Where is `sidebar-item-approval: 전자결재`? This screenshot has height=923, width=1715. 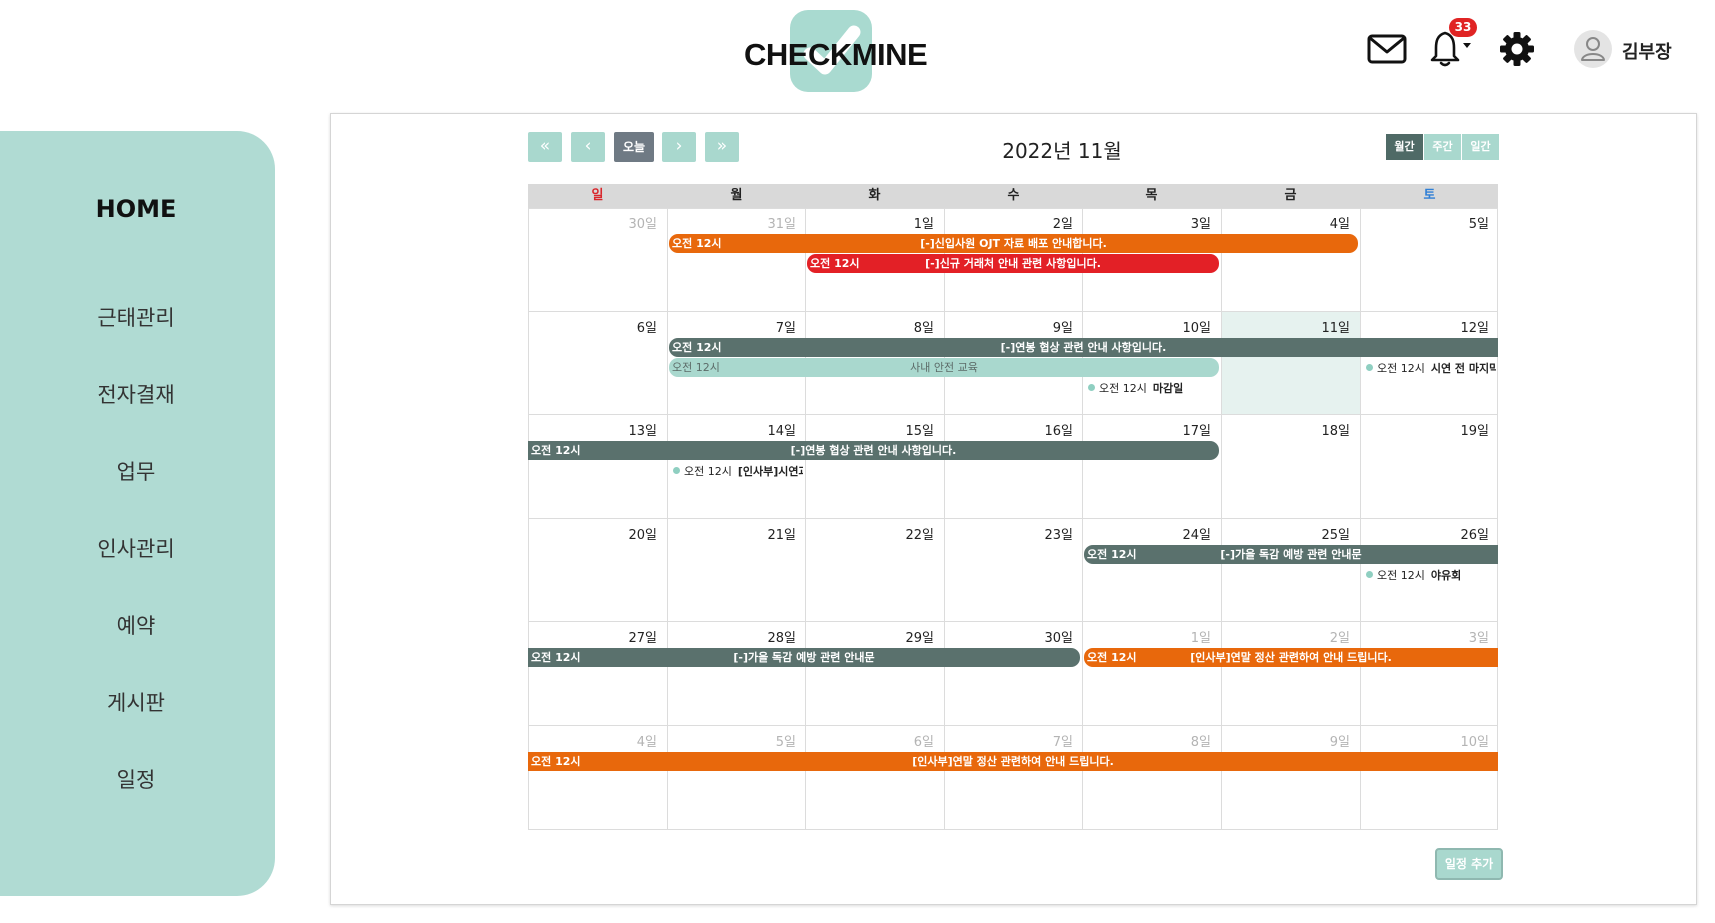 sidebar-item-approval: 전자결재 is located at coordinates (136, 394).